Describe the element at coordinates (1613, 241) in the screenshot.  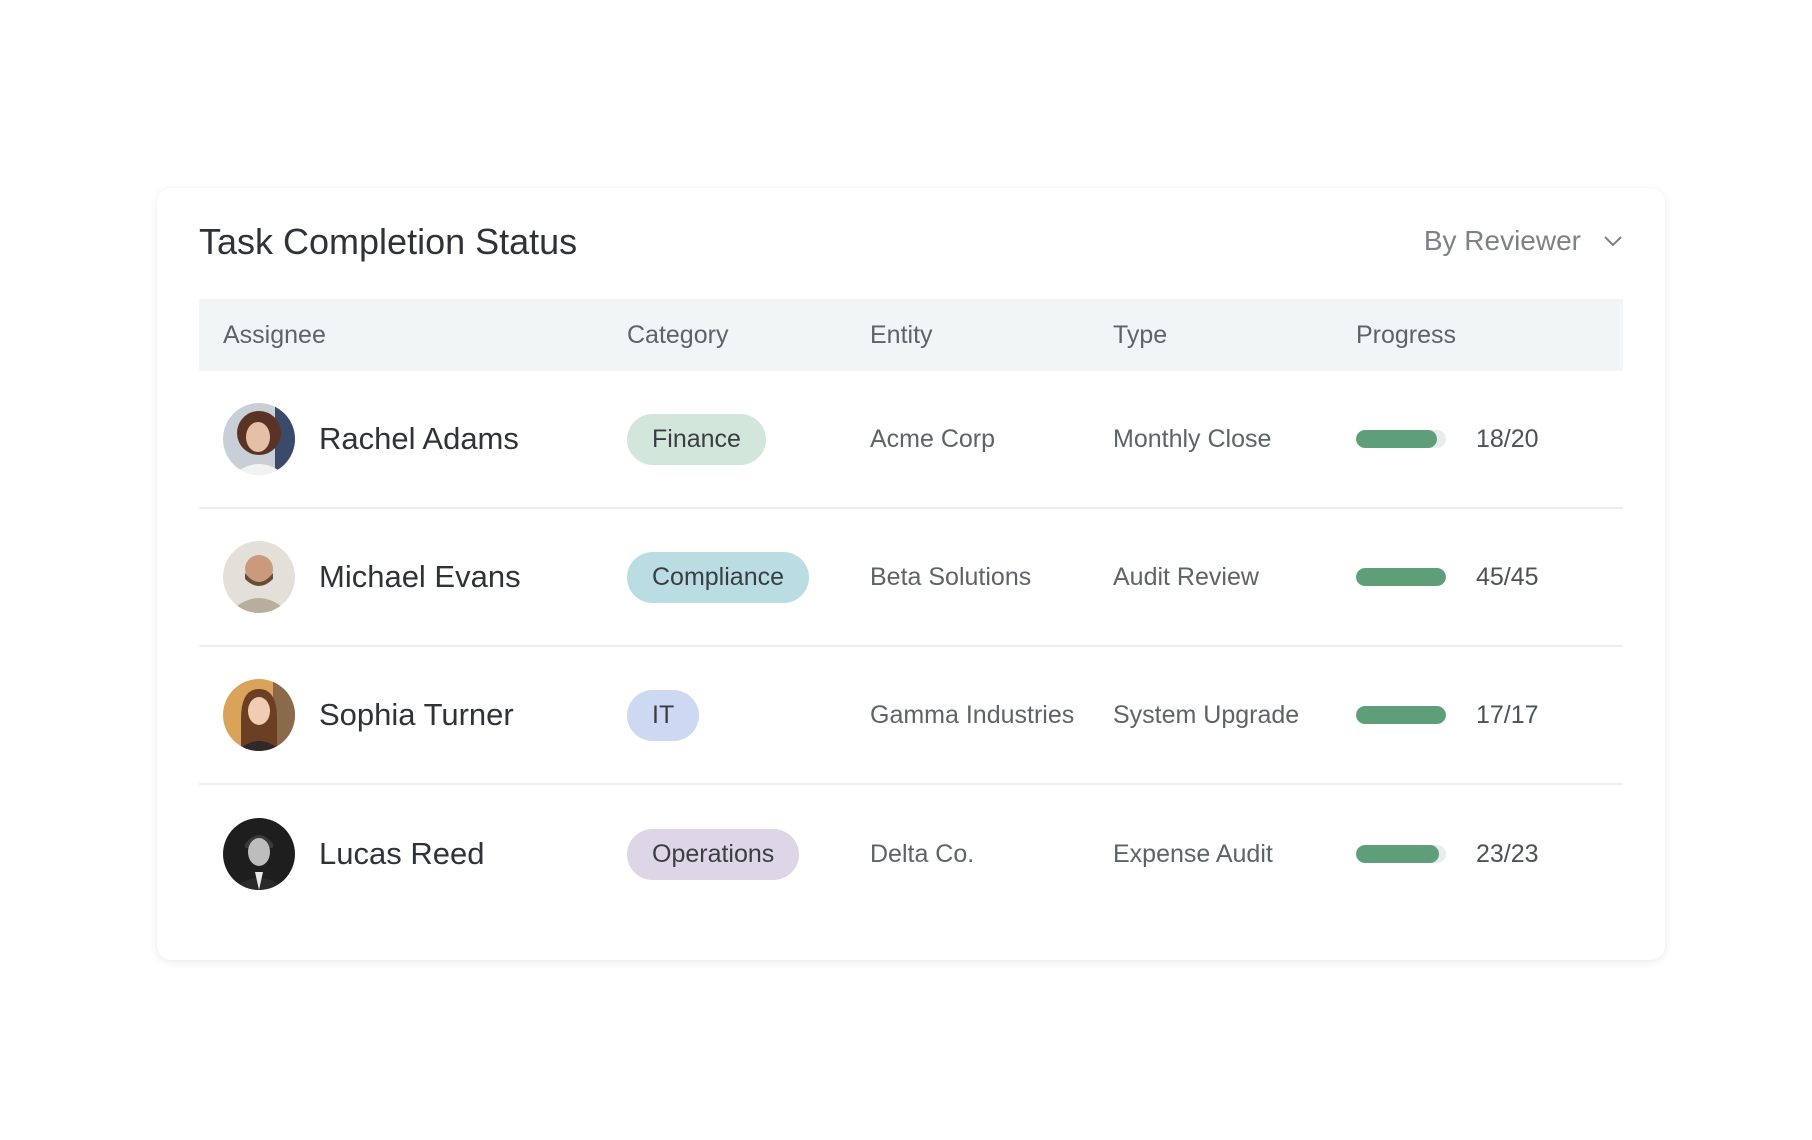
I see `chevron-down-icon` at that location.